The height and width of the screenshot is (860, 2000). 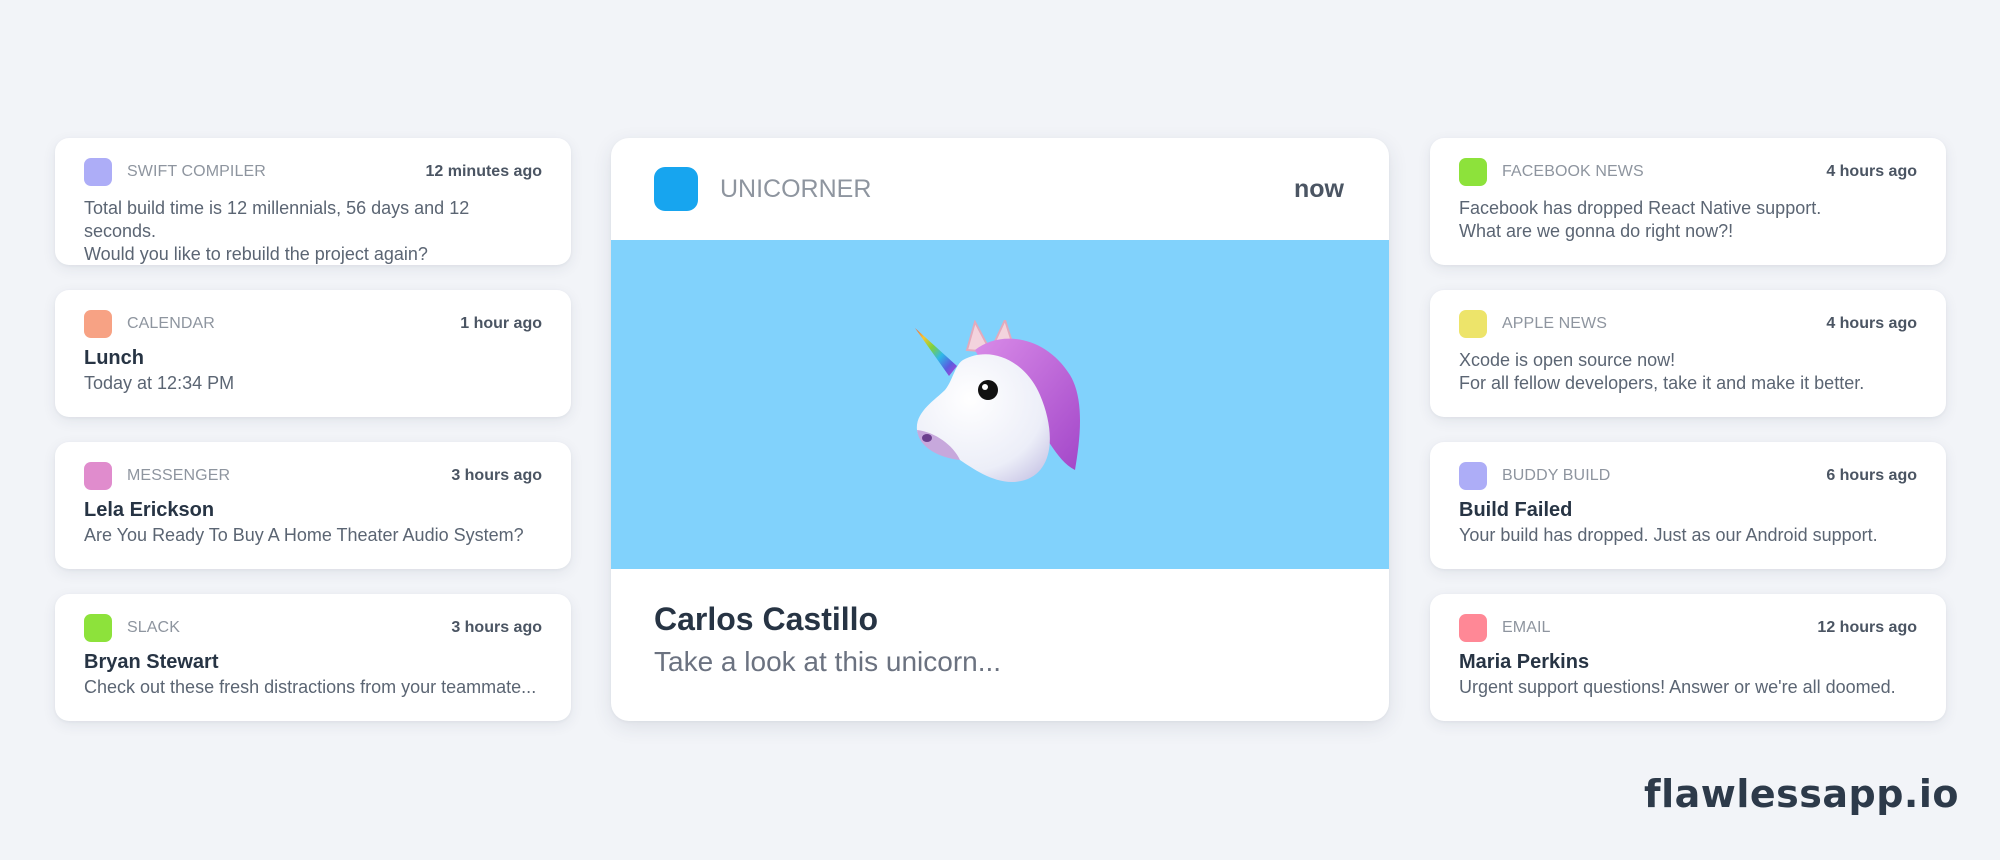 I want to click on notification-header: SWIFT COMPILER 12 minutes ago, so click(x=313, y=172).